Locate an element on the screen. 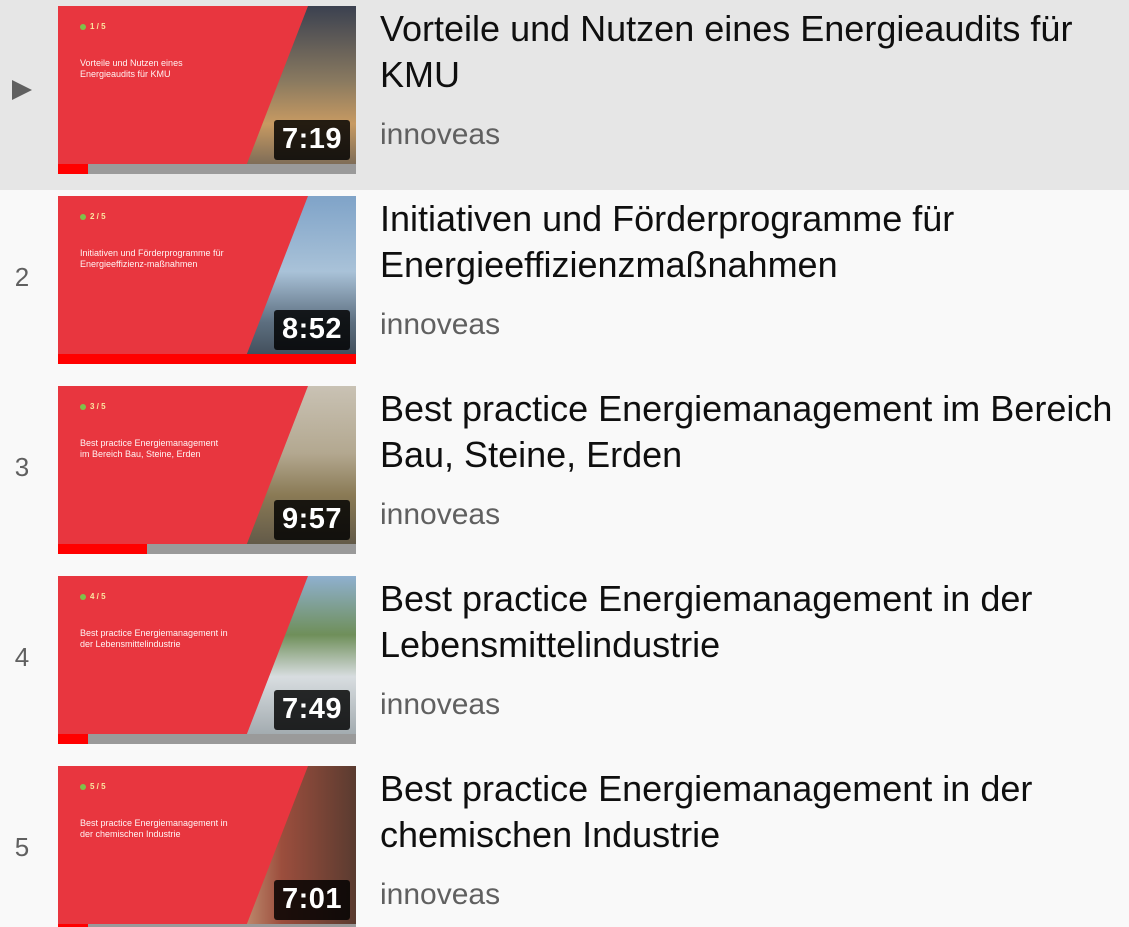  playlist-index: 3 is located at coordinates (22, 467).